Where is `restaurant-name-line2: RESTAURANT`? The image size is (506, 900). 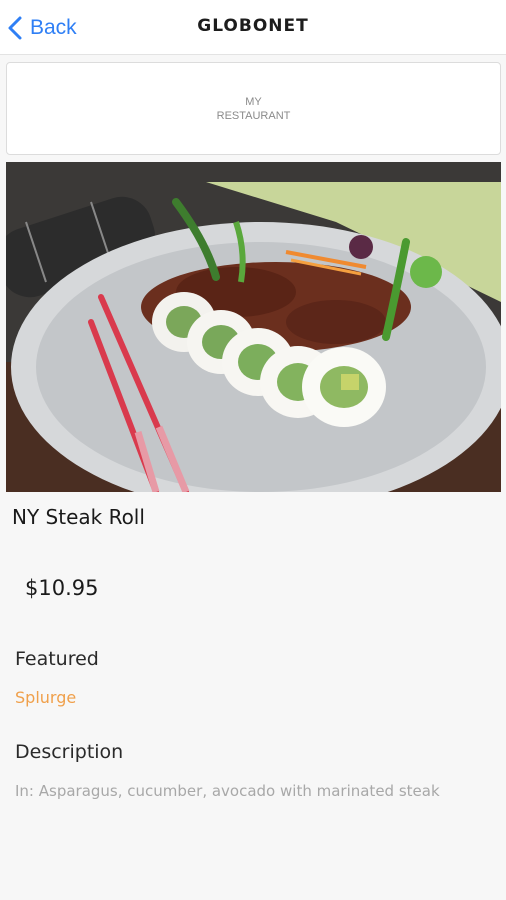
restaurant-name-line2: RESTAURANT is located at coordinates (253, 115).